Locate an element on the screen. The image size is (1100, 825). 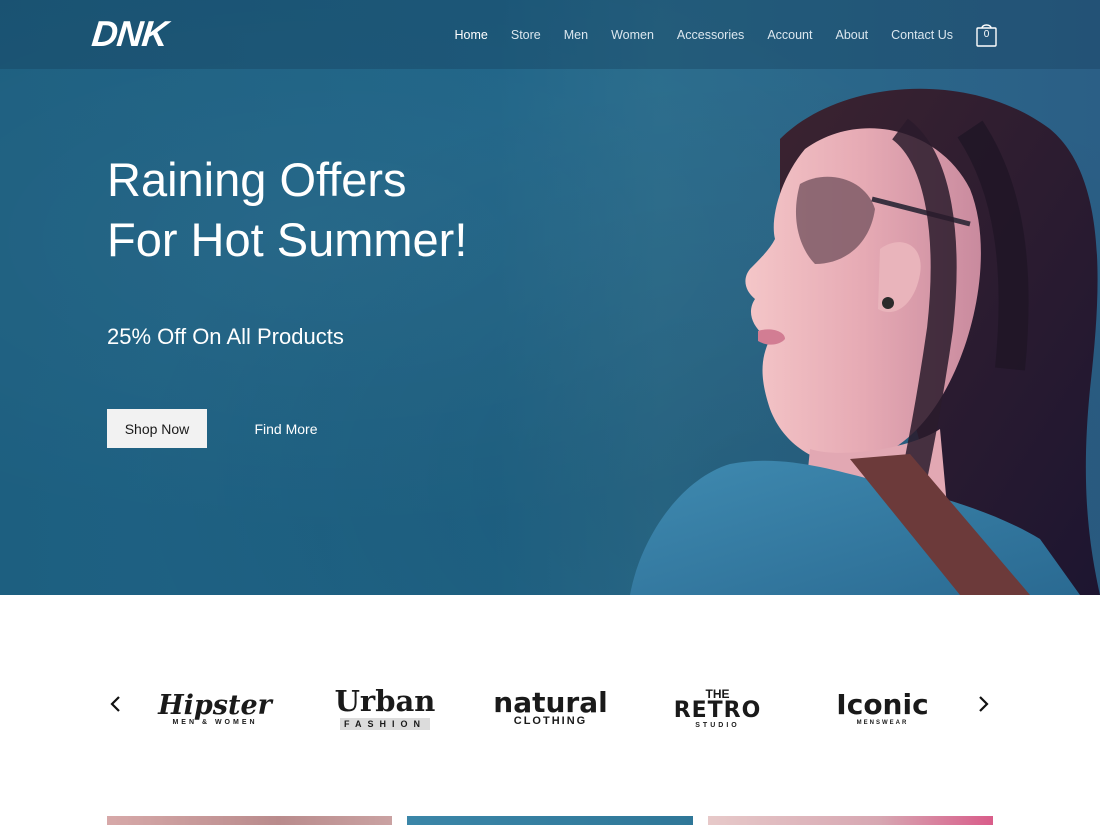
brand-logo-natural: natural CLOTHING is located at coordinates (550, 708).